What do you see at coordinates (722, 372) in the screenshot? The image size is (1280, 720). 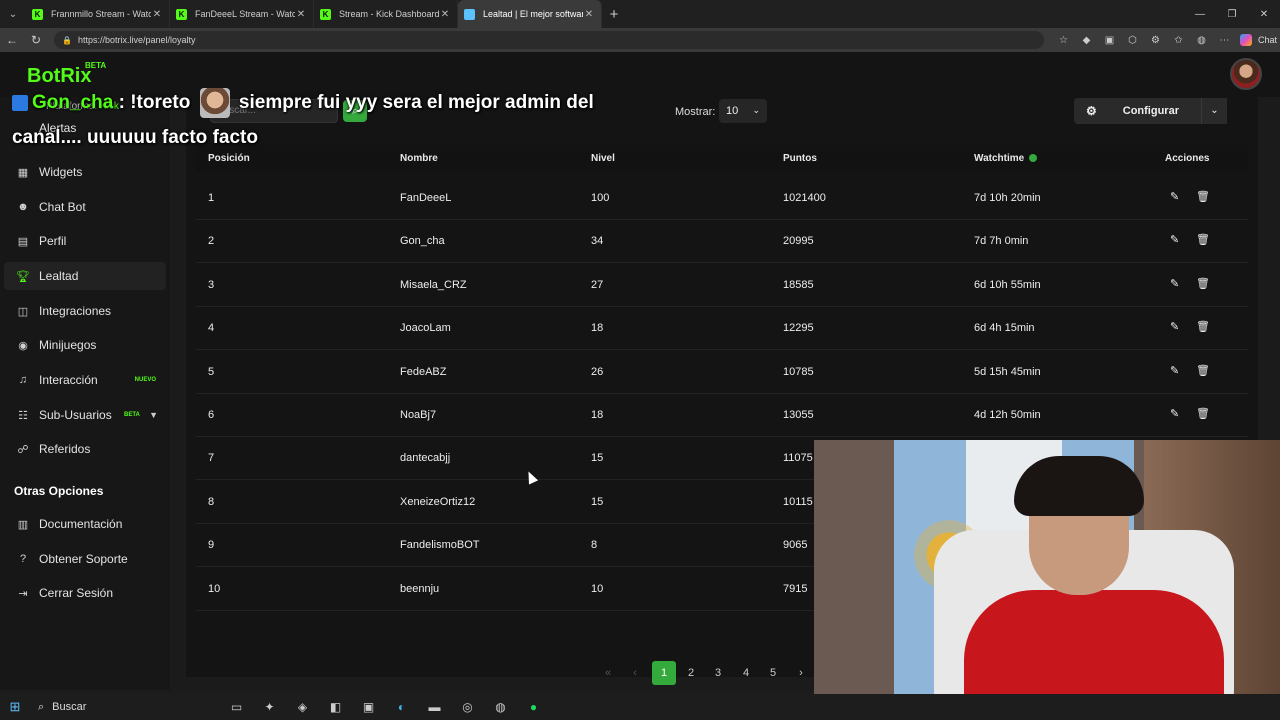 I see `table-row: 5 FedeABZ 26 10785 5d 15h 45min ✎ 🗑︎` at bounding box center [722, 372].